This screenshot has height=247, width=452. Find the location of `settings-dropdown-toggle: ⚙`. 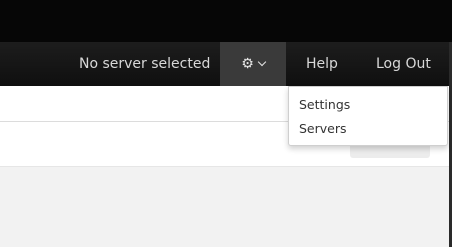

settings-dropdown-toggle: ⚙ is located at coordinates (253, 64).